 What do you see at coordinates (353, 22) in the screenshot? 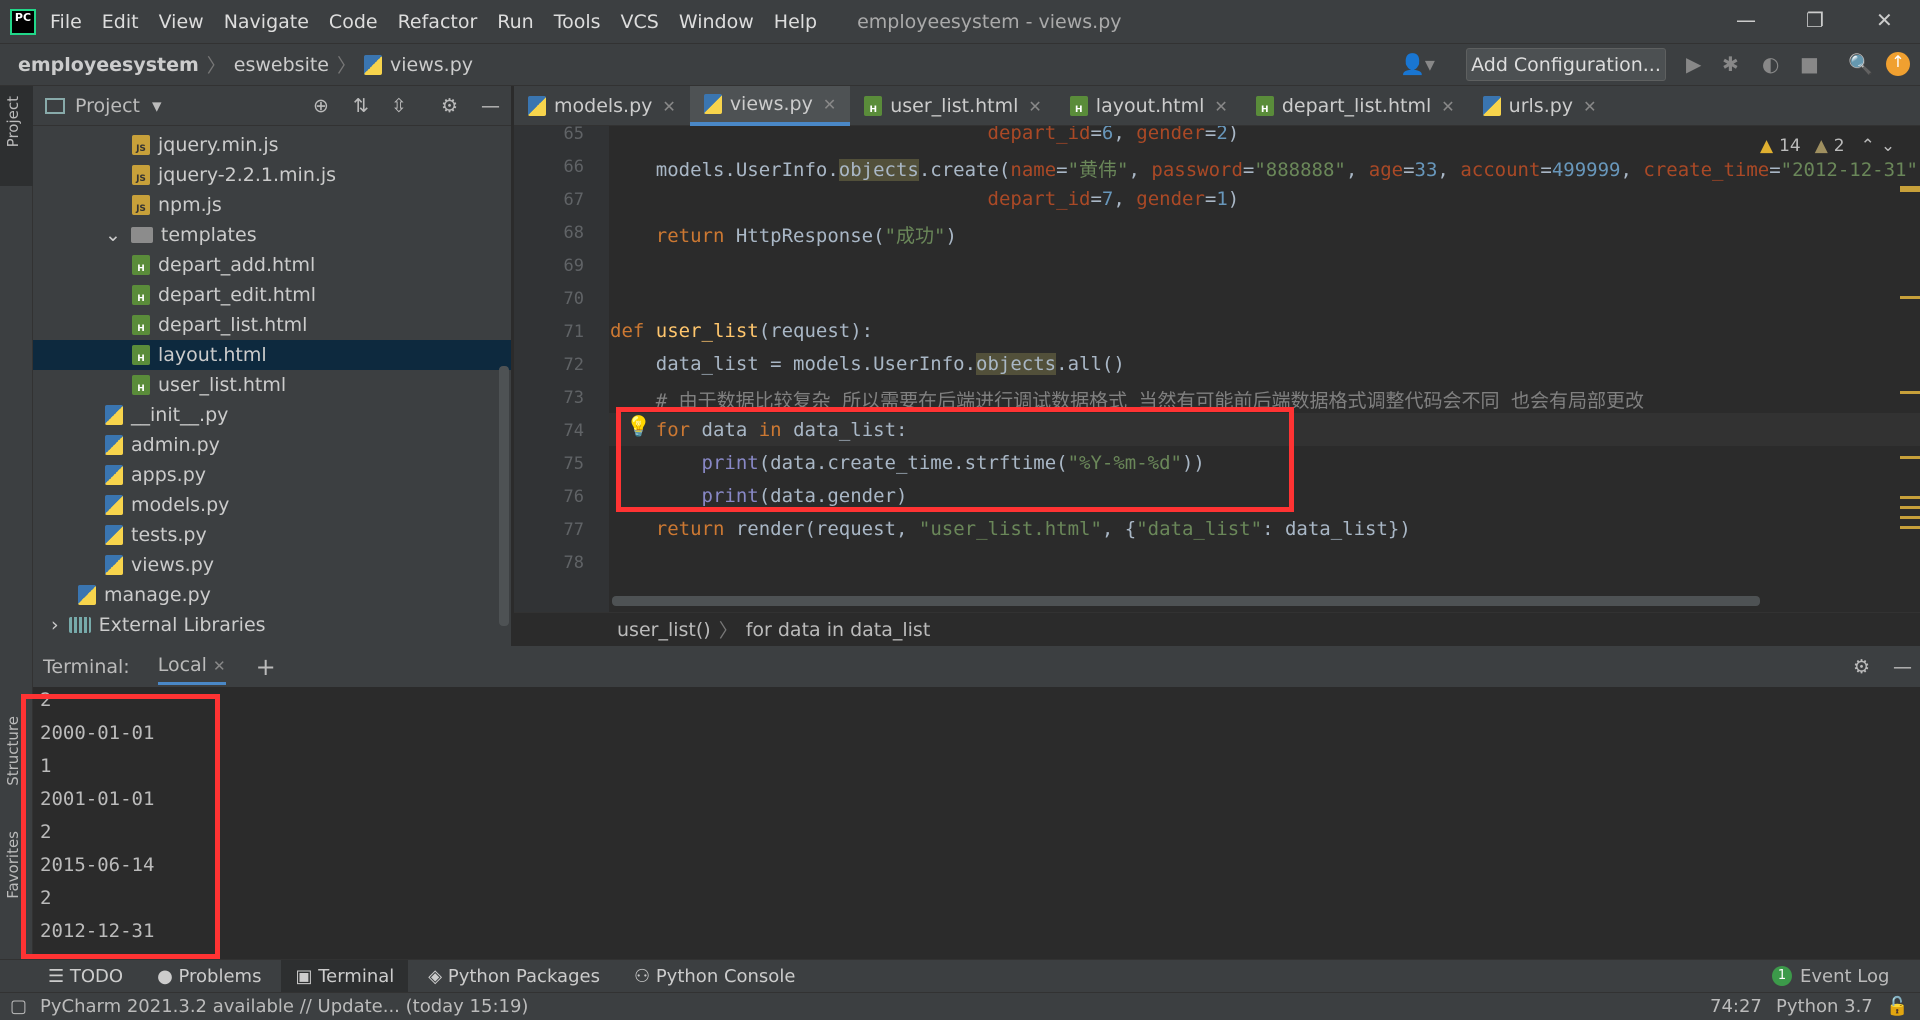
I see `menu-code: Code` at bounding box center [353, 22].